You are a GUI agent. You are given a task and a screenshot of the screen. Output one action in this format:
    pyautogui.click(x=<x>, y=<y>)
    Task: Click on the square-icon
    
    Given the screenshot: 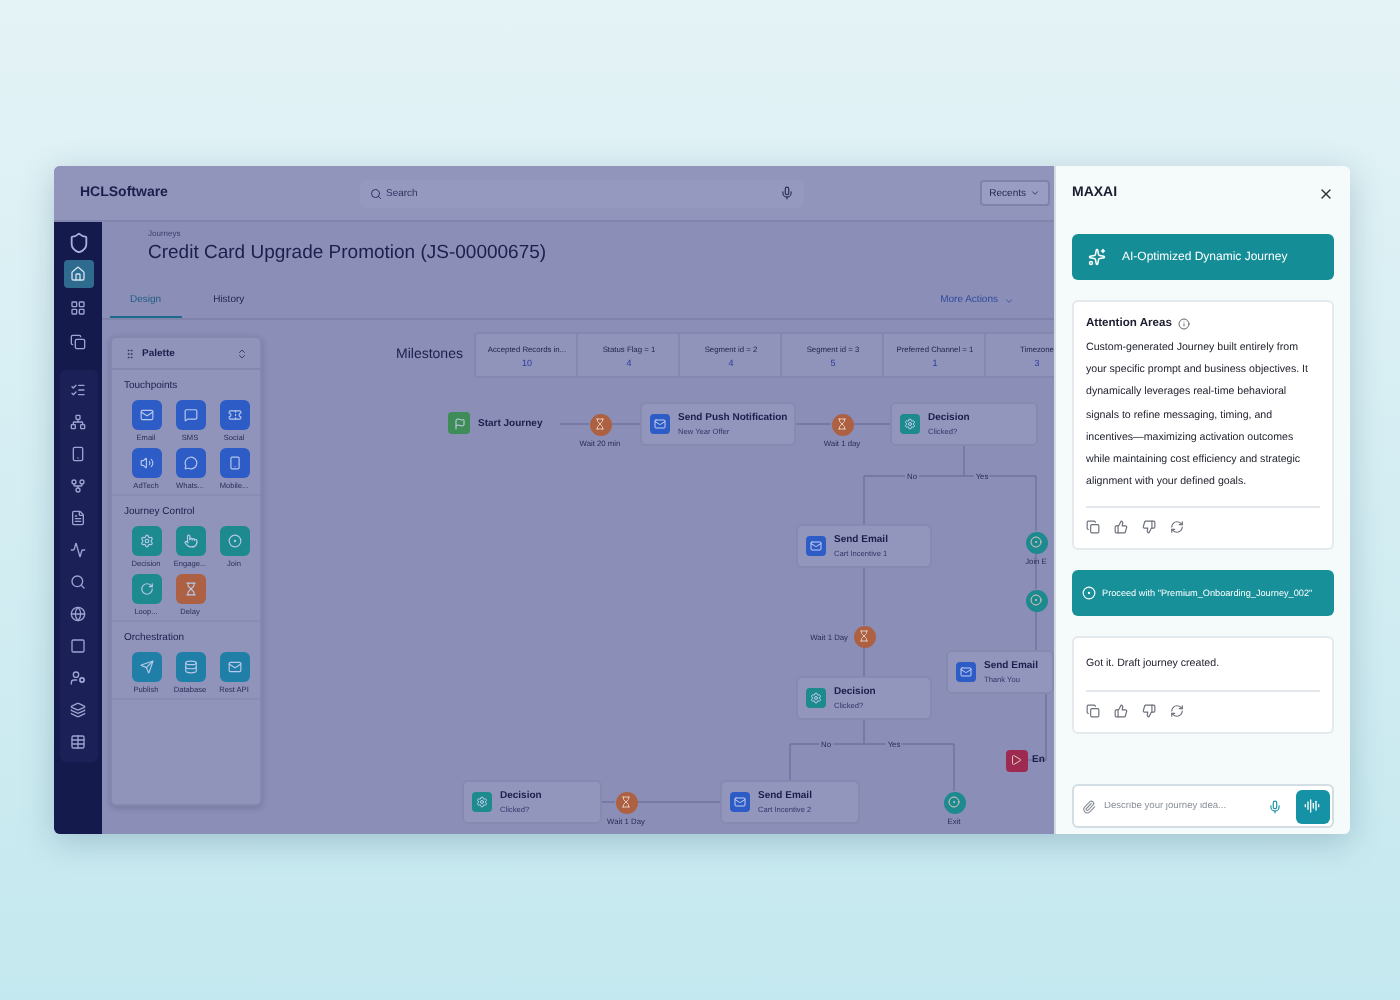 What is the action you would take?
    pyautogui.click(x=78, y=646)
    